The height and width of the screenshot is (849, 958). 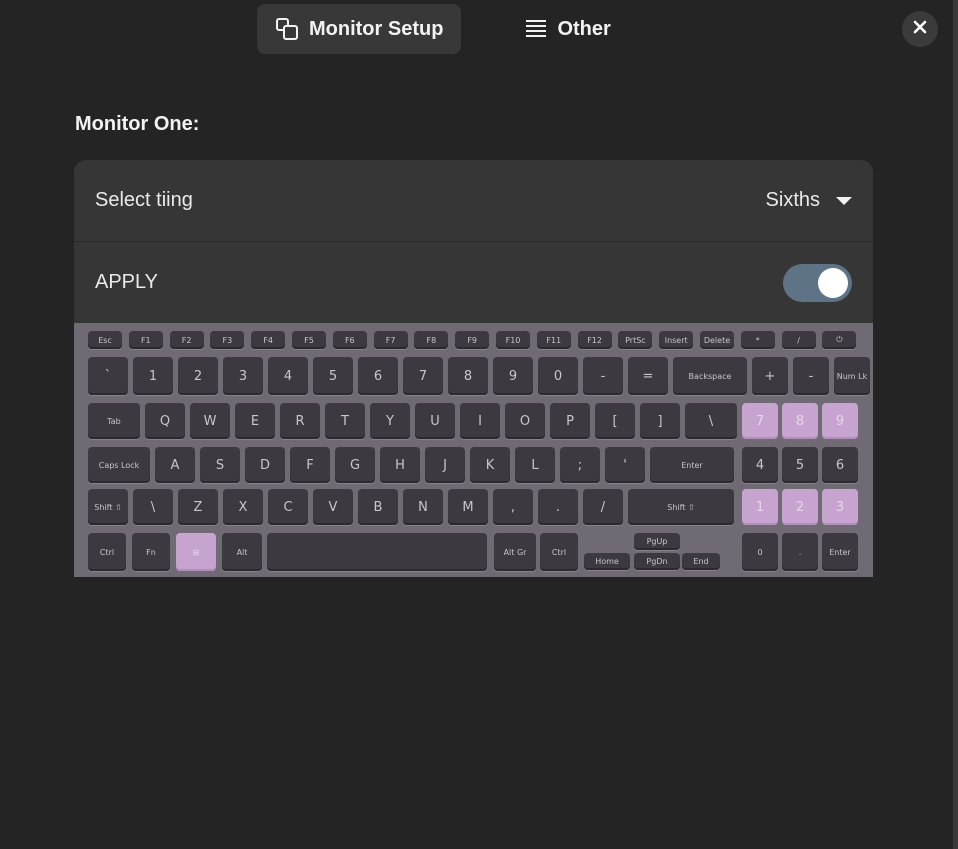 I want to click on keyboard-key: B, so click(x=378, y=507).